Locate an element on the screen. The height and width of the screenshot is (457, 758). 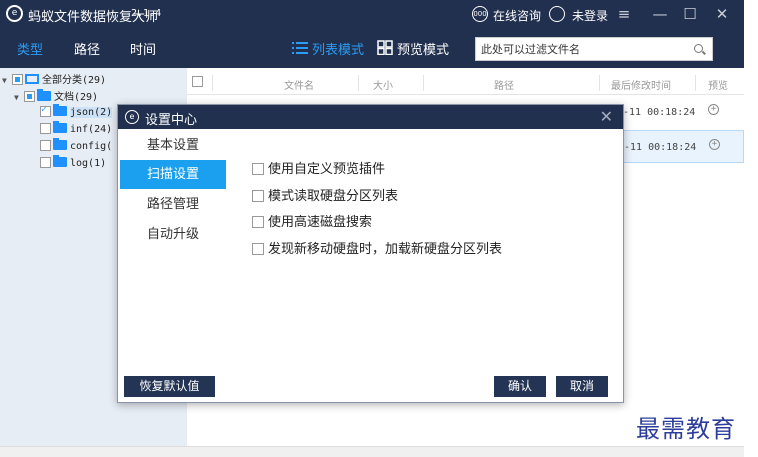
nav-path-management: 路径管理 is located at coordinates (173, 204).